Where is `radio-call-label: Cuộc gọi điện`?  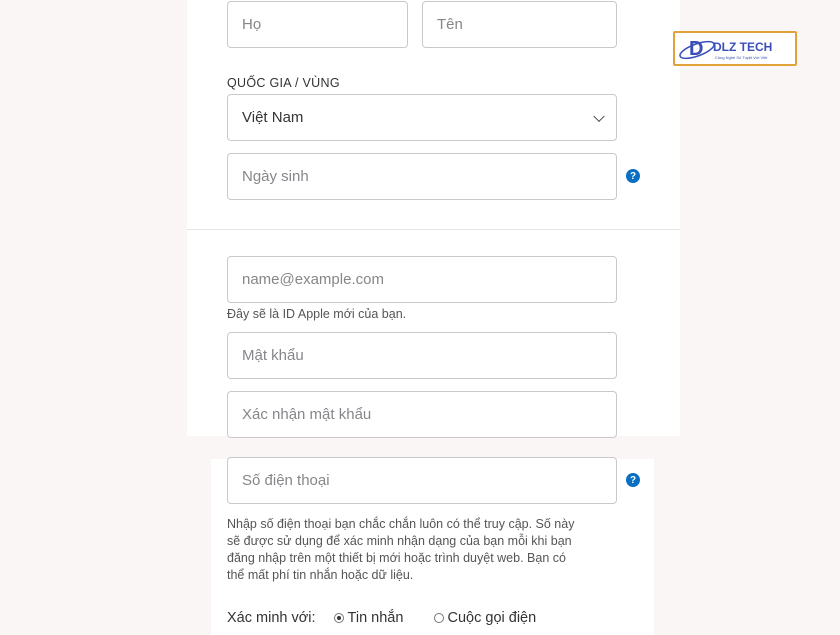 radio-call-label: Cuộc gọi điện is located at coordinates (492, 618).